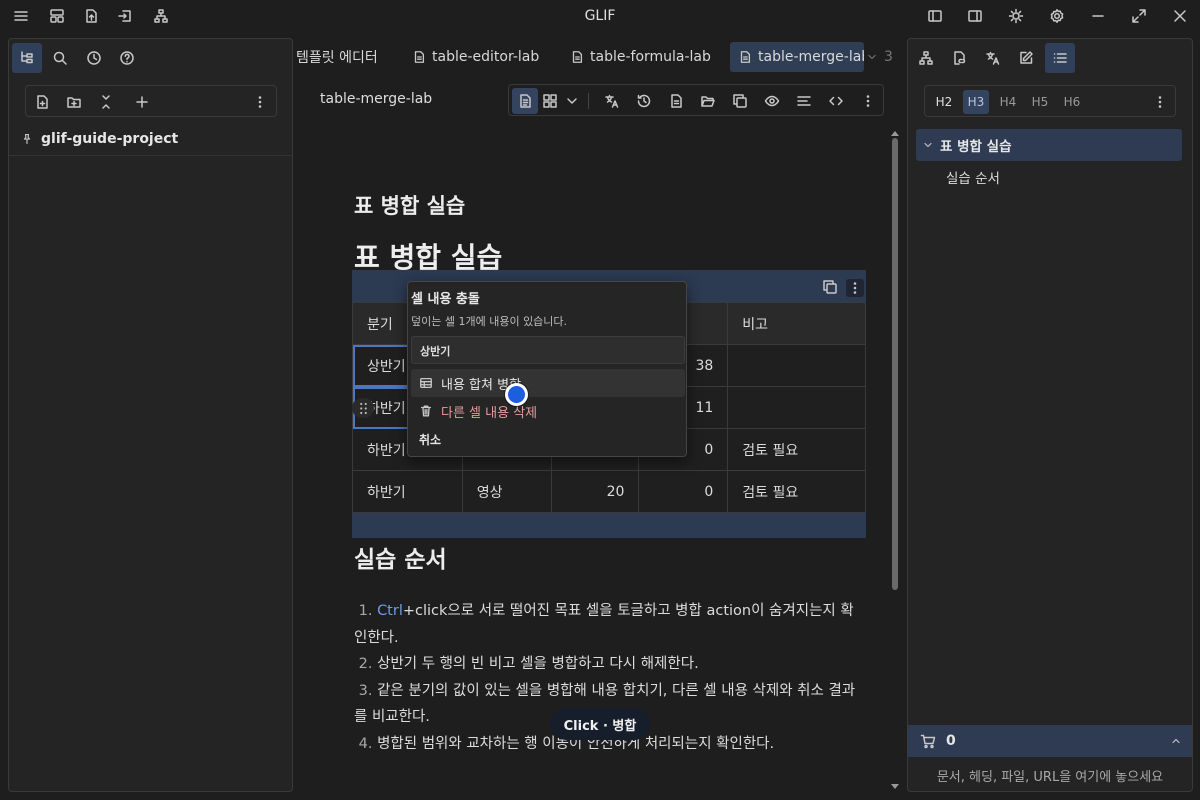 Image resolution: width=1200 pixels, height=800 pixels. Describe the element at coordinates (127, 58) in the screenshot. I see `help-icon` at that location.